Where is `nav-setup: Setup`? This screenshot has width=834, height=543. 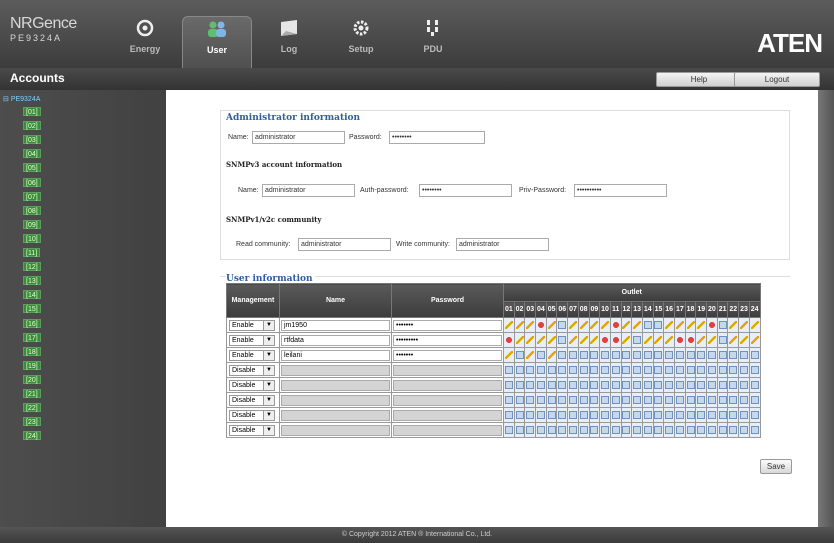 nav-setup: Setup is located at coordinates (361, 43).